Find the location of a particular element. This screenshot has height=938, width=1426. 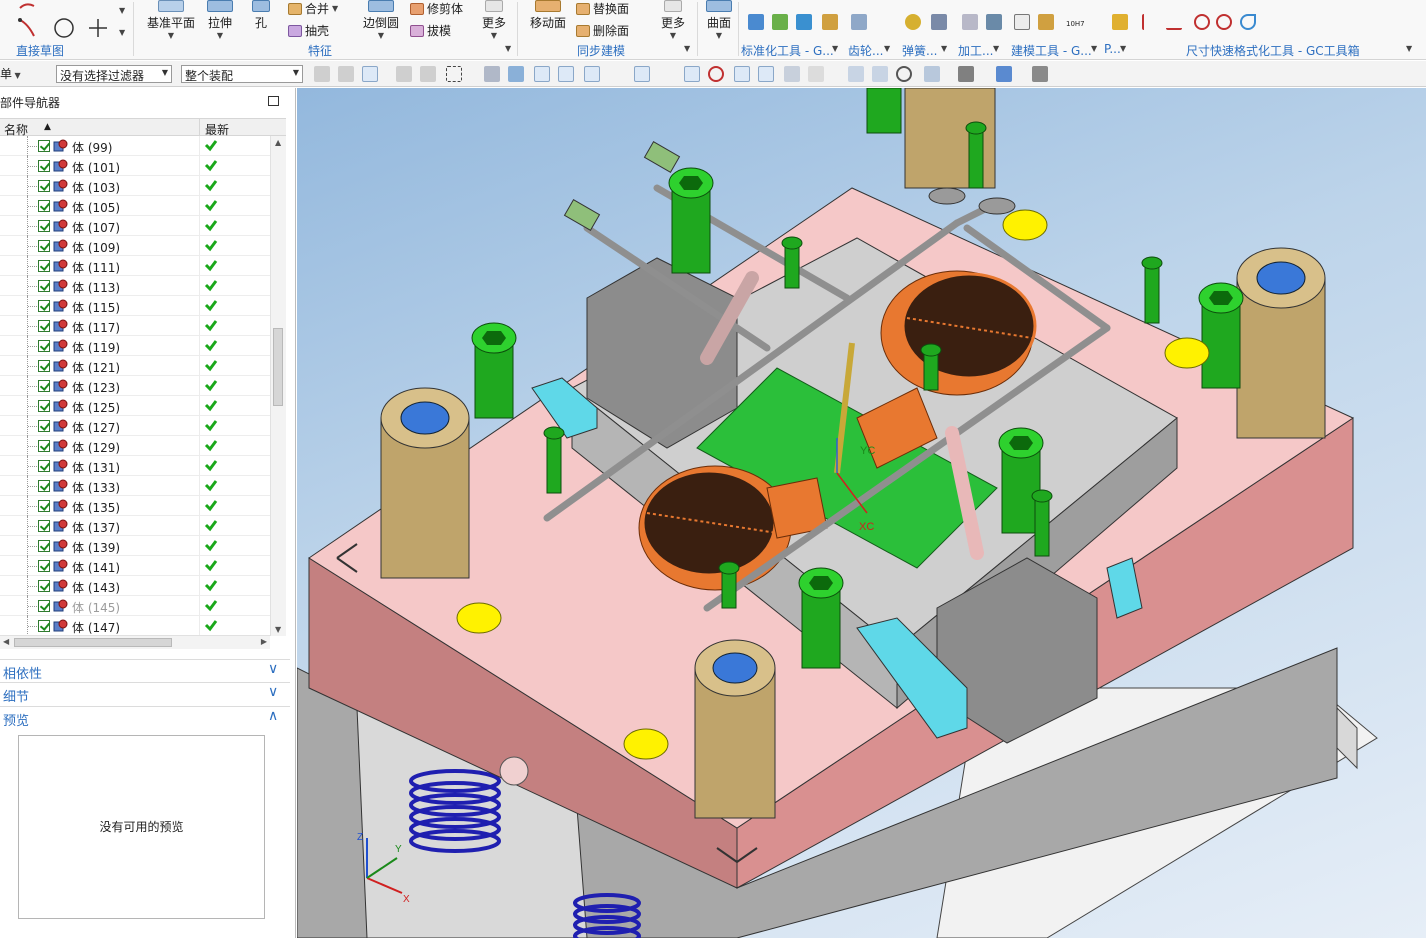

tree-item-body: 体 (105) is located at coordinates (135, 206).